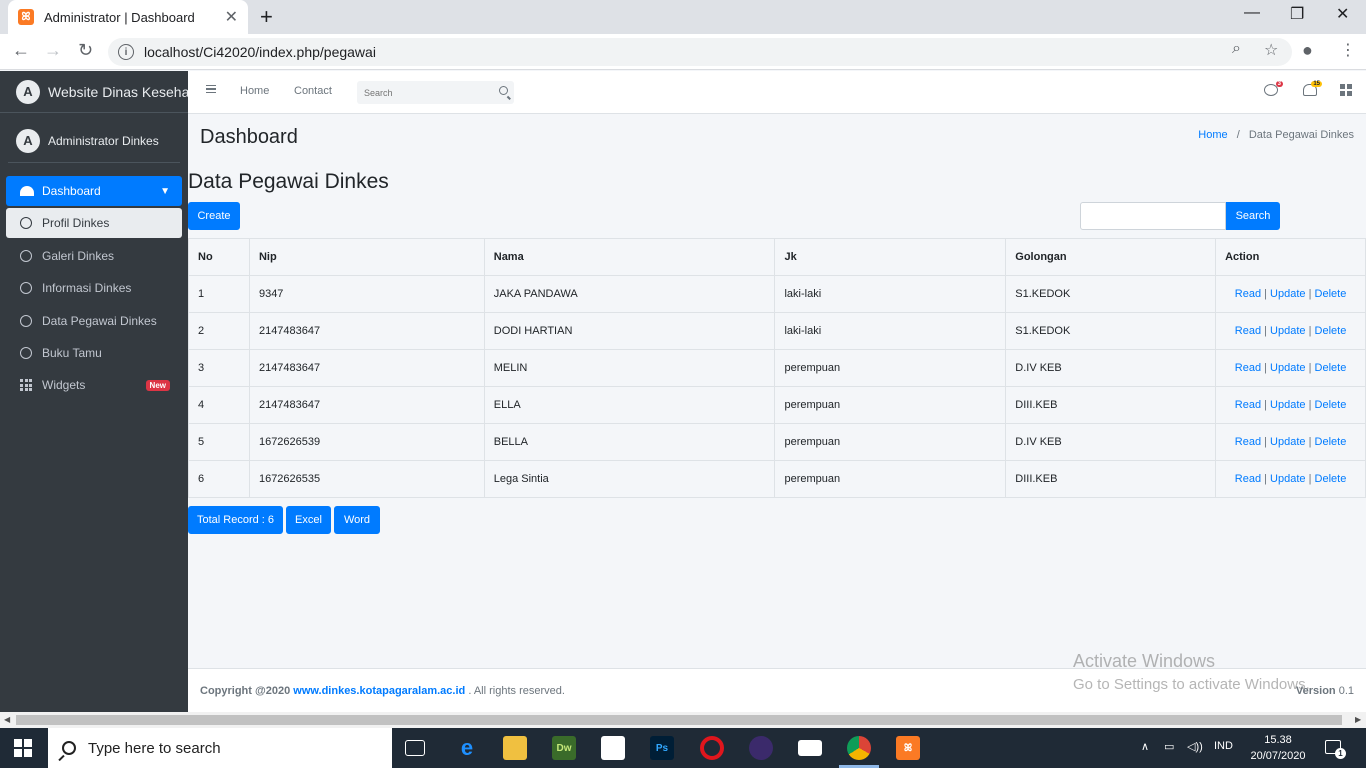  I want to click on mail-icon, so click(810, 748).